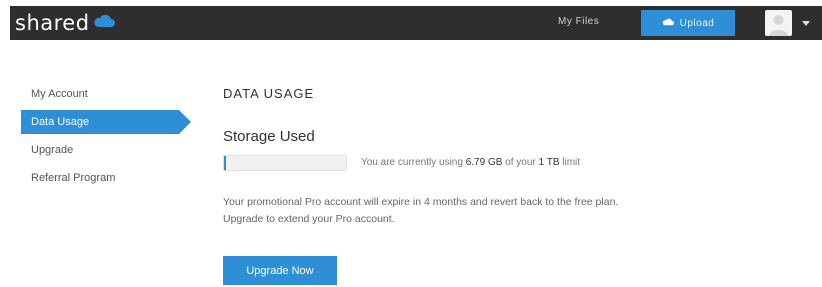 The height and width of the screenshot is (287, 822). I want to click on usage-suffix: limit, so click(570, 162).